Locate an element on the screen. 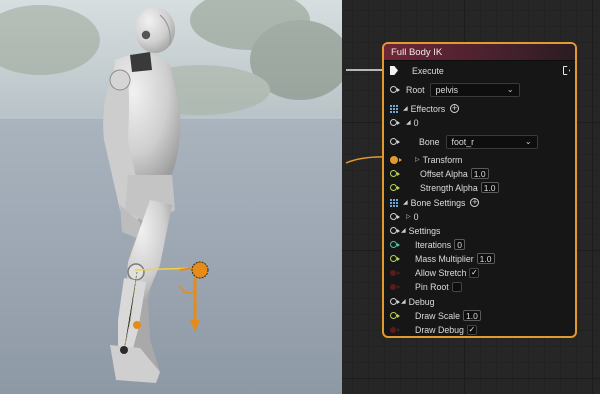 The width and height of the screenshot is (600, 394). settings-row: ◢ Settings is located at coordinates (415, 230).